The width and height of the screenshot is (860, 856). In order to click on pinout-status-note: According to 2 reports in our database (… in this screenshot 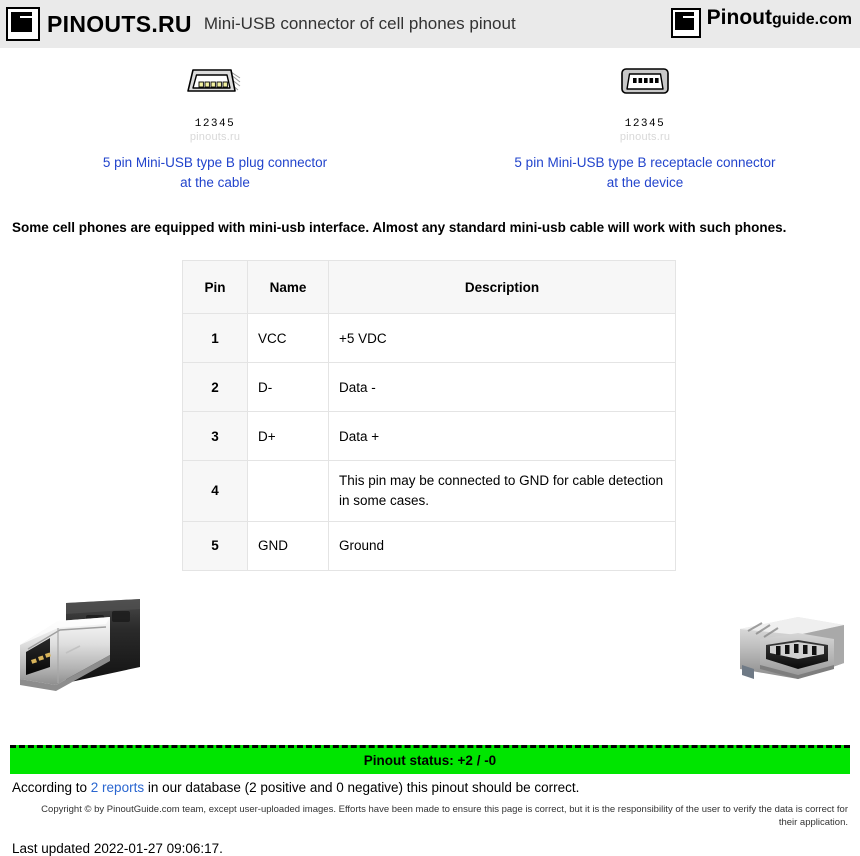, I will do `click(430, 784)`.